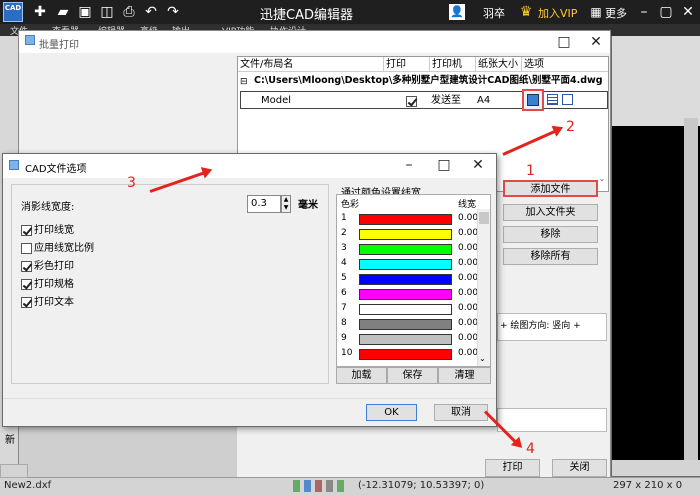 Image resolution: width=700 pixels, height=495 pixels. Describe the element at coordinates (656, 468) in the screenshot. I see `horizontal-scrollbar` at that location.